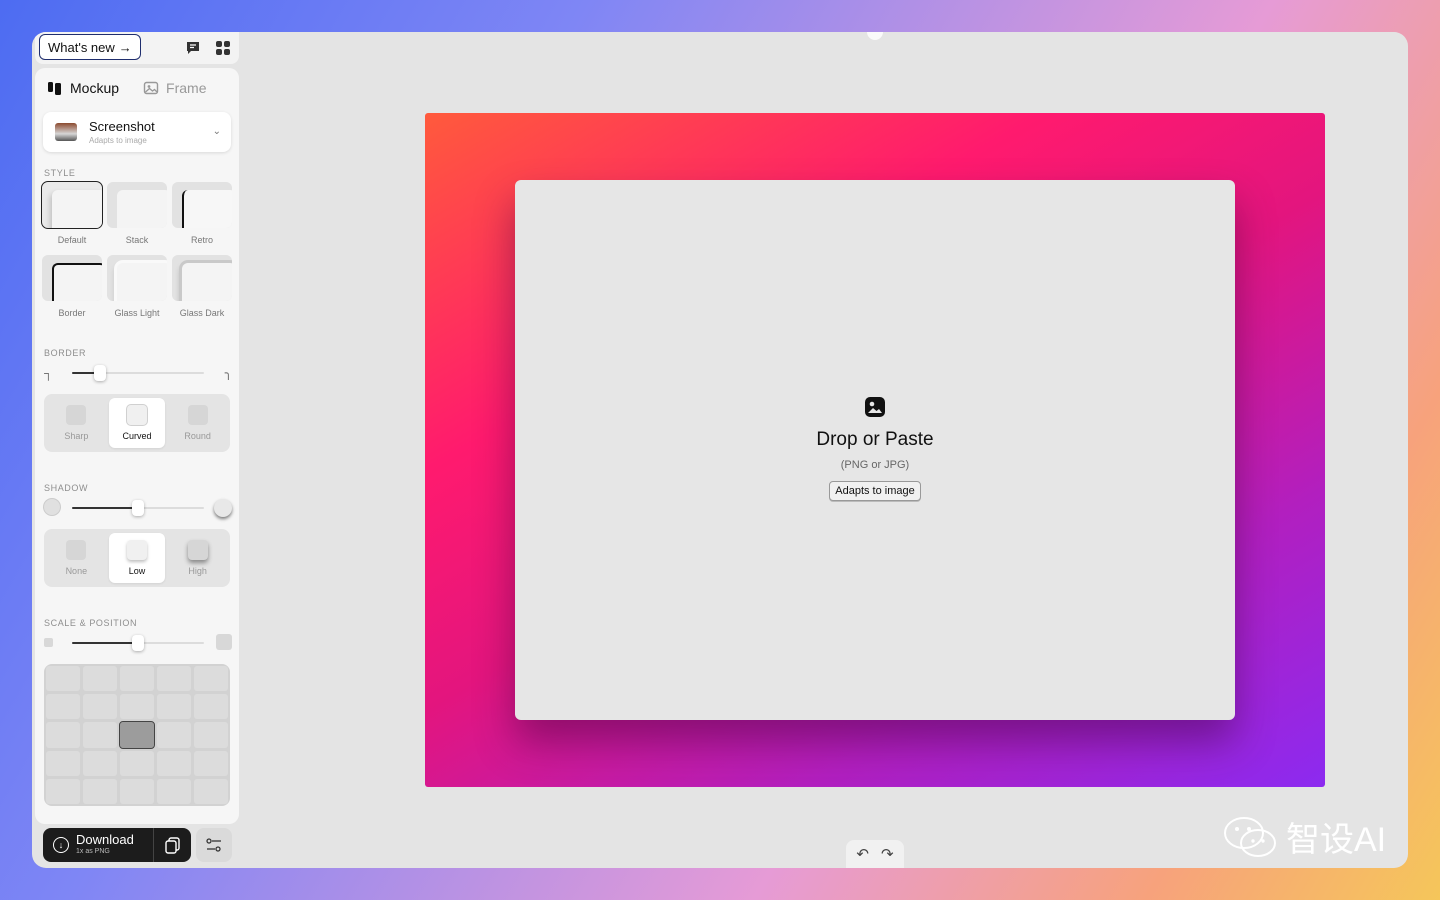 The image size is (1440, 900). What do you see at coordinates (136, 415) in the screenshot?
I see `curved-corner-icon` at bounding box center [136, 415].